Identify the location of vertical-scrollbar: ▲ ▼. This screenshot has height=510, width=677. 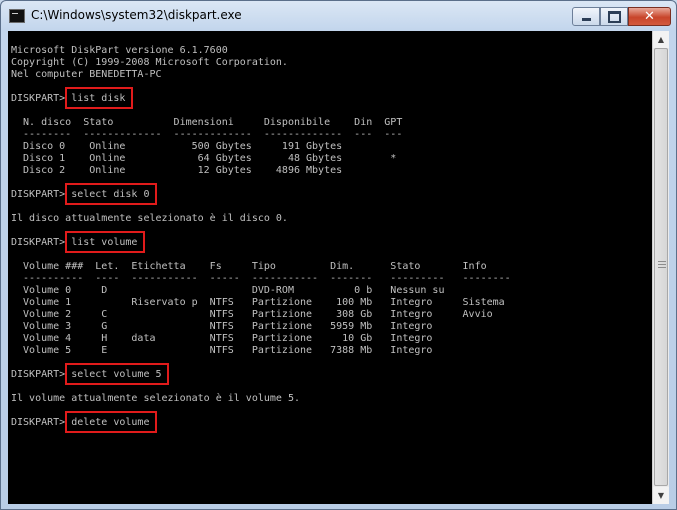
(660, 267).